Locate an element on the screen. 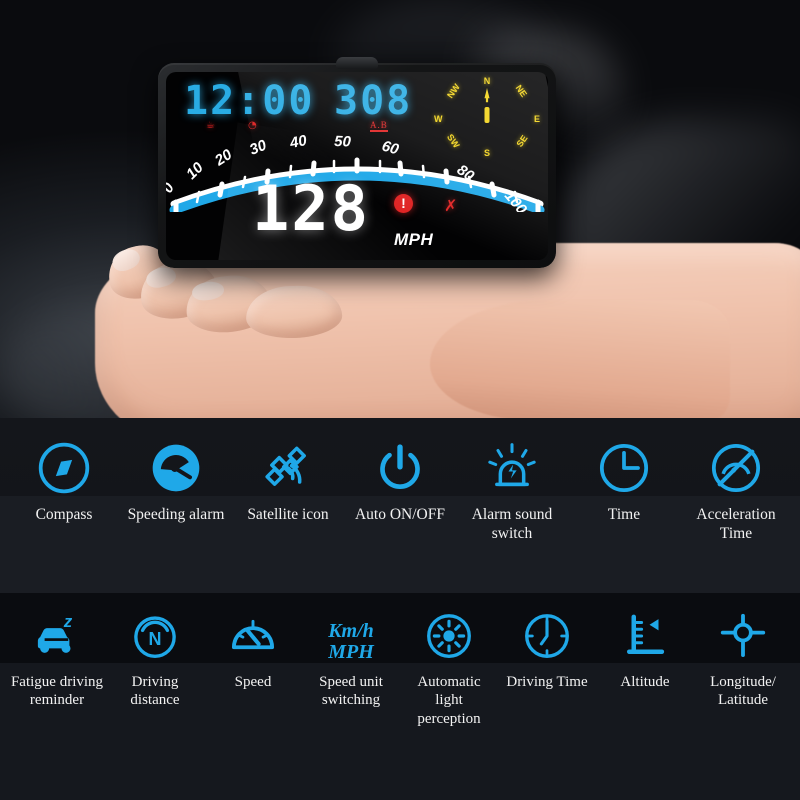 The height and width of the screenshot is (800, 800). driving-time-icon is located at coordinates (547, 636).